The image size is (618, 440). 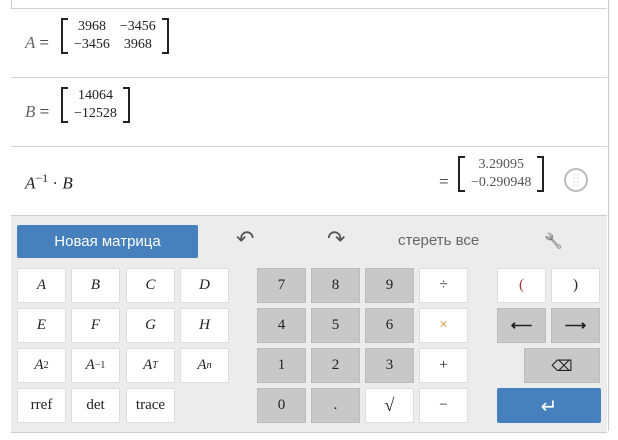 What do you see at coordinates (521, 325) in the screenshot?
I see `key-left-arrow-icon: ⟵` at bounding box center [521, 325].